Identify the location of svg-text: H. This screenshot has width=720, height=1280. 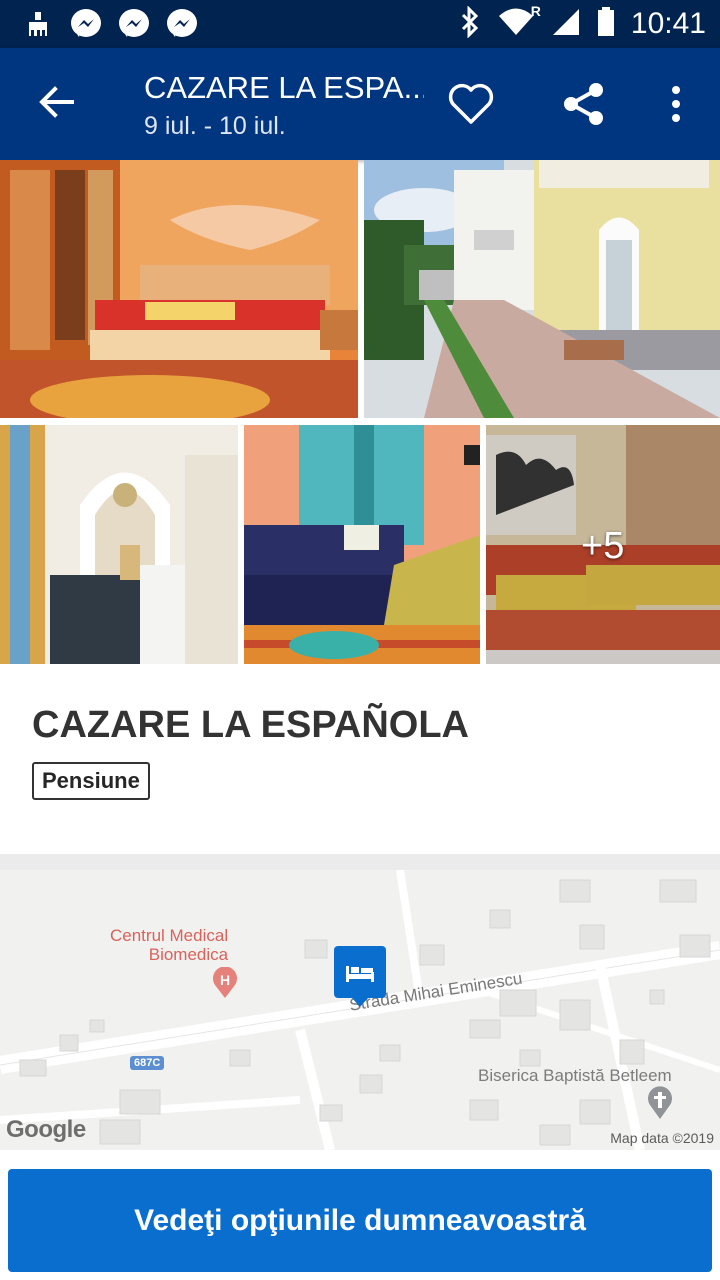
(225, 980).